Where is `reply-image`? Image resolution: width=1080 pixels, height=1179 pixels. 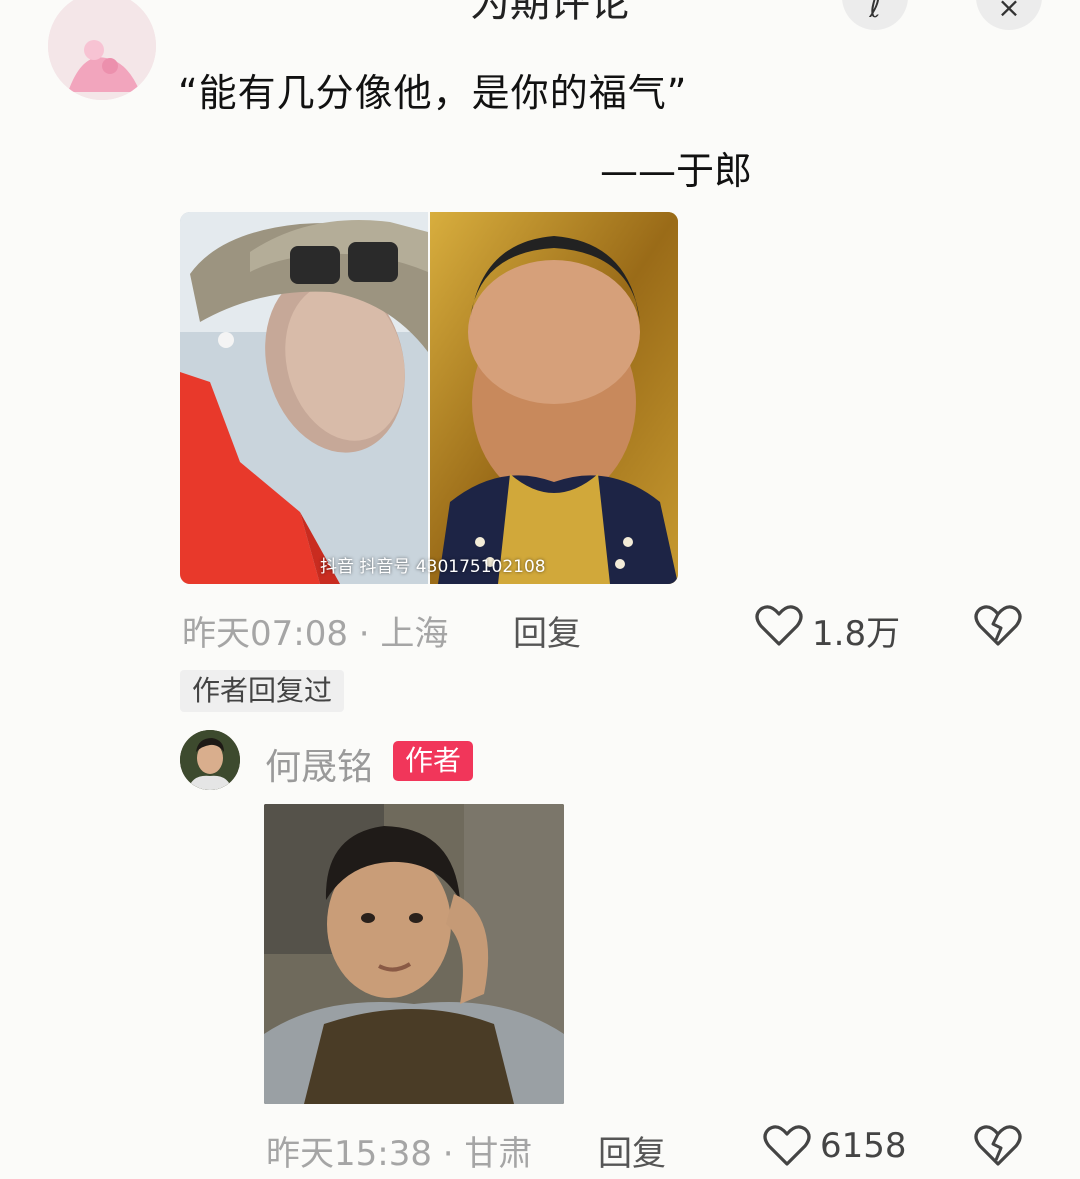
reply-image is located at coordinates (414, 954).